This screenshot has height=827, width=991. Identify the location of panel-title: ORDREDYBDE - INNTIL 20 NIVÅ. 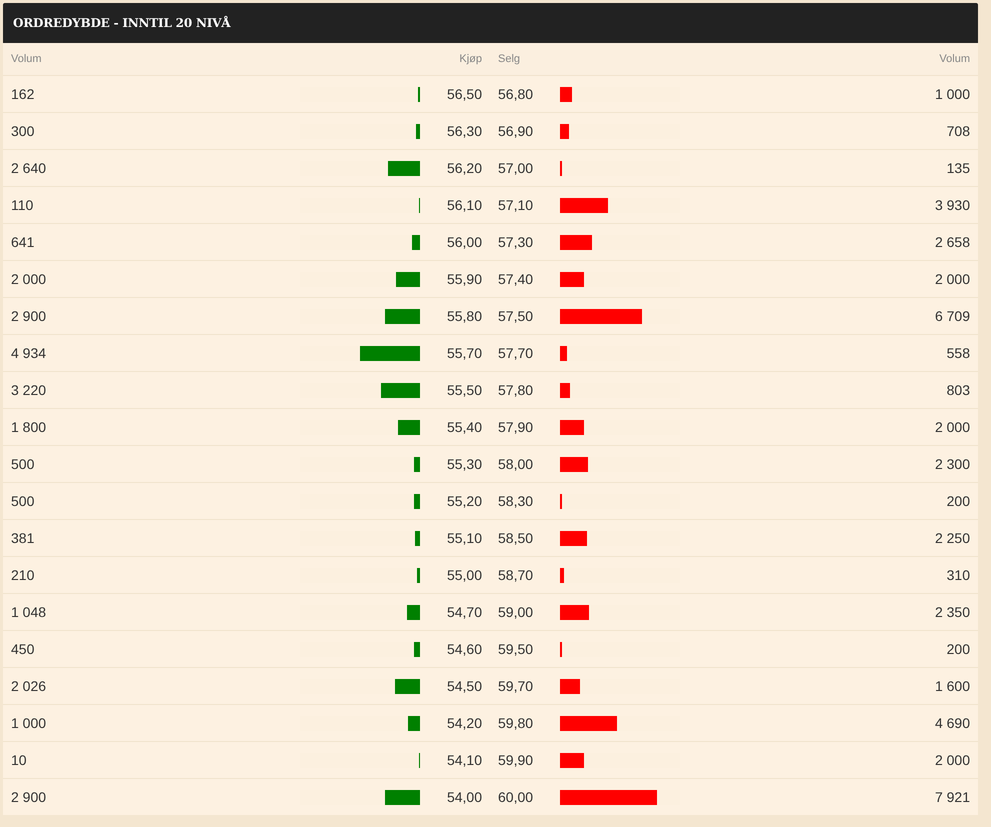
(121, 23).